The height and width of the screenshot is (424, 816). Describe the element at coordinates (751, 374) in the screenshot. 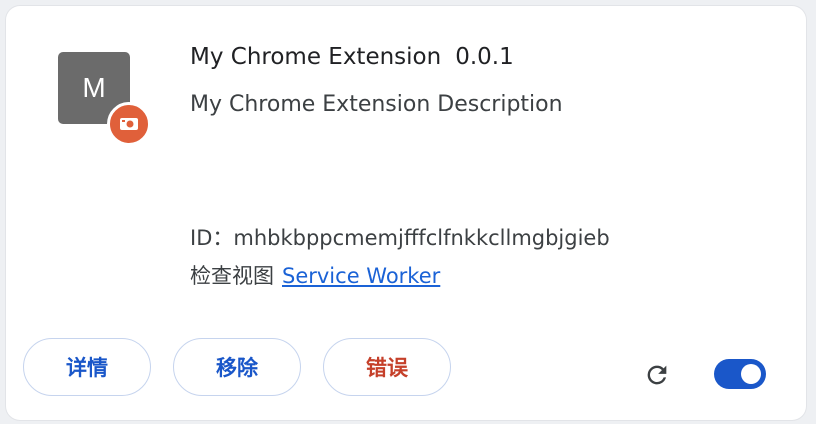

I see `toggle-knob` at that location.